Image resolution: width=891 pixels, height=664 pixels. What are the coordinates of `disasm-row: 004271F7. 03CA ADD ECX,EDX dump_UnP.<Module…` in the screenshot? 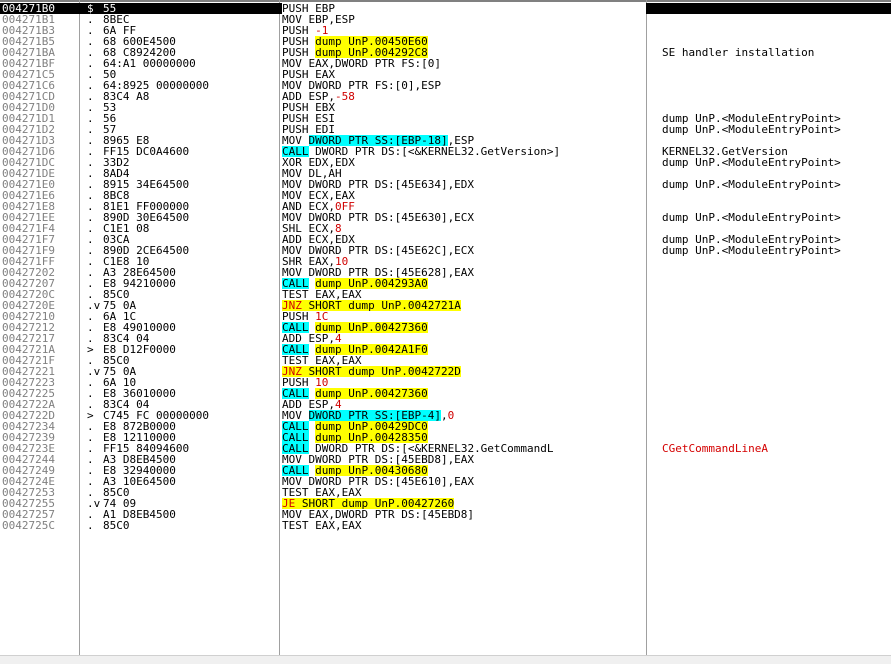 It's located at (445, 239).